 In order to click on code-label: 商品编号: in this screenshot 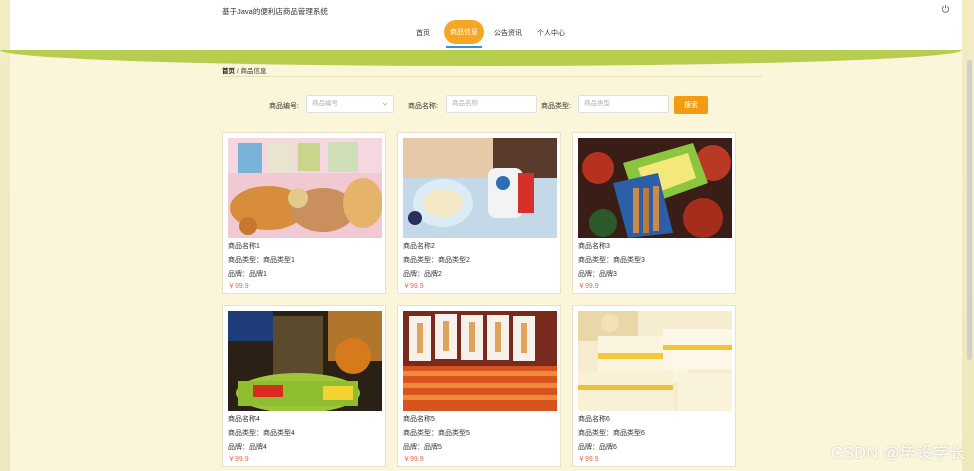, I will do `click(284, 106)`.